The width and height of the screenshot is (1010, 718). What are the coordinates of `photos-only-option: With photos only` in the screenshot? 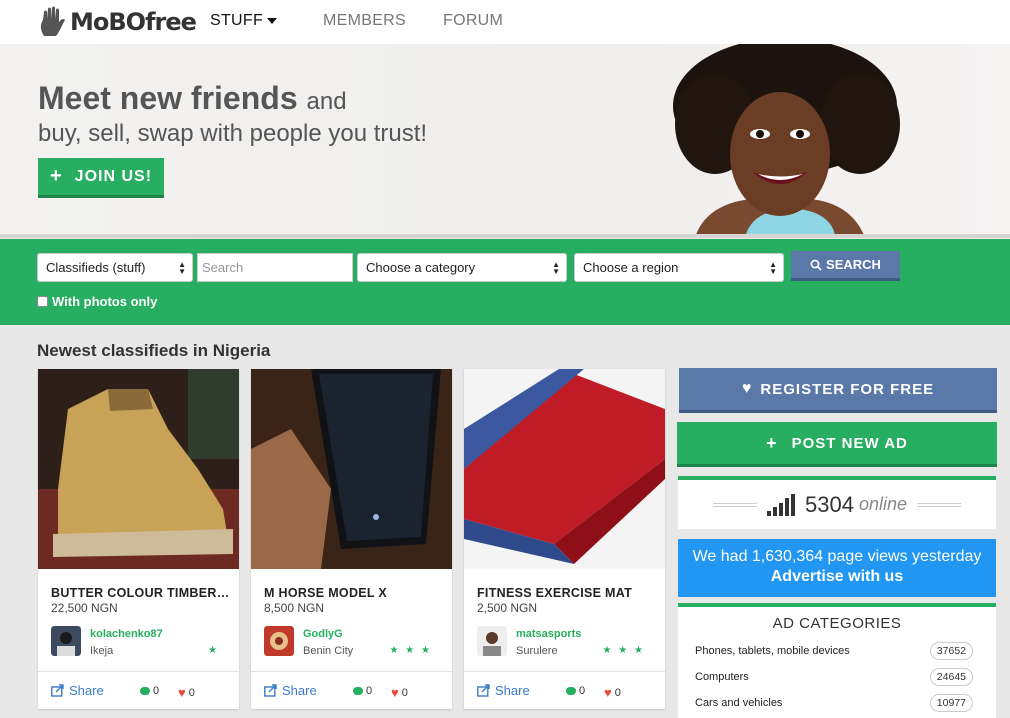 It's located at (97, 301).